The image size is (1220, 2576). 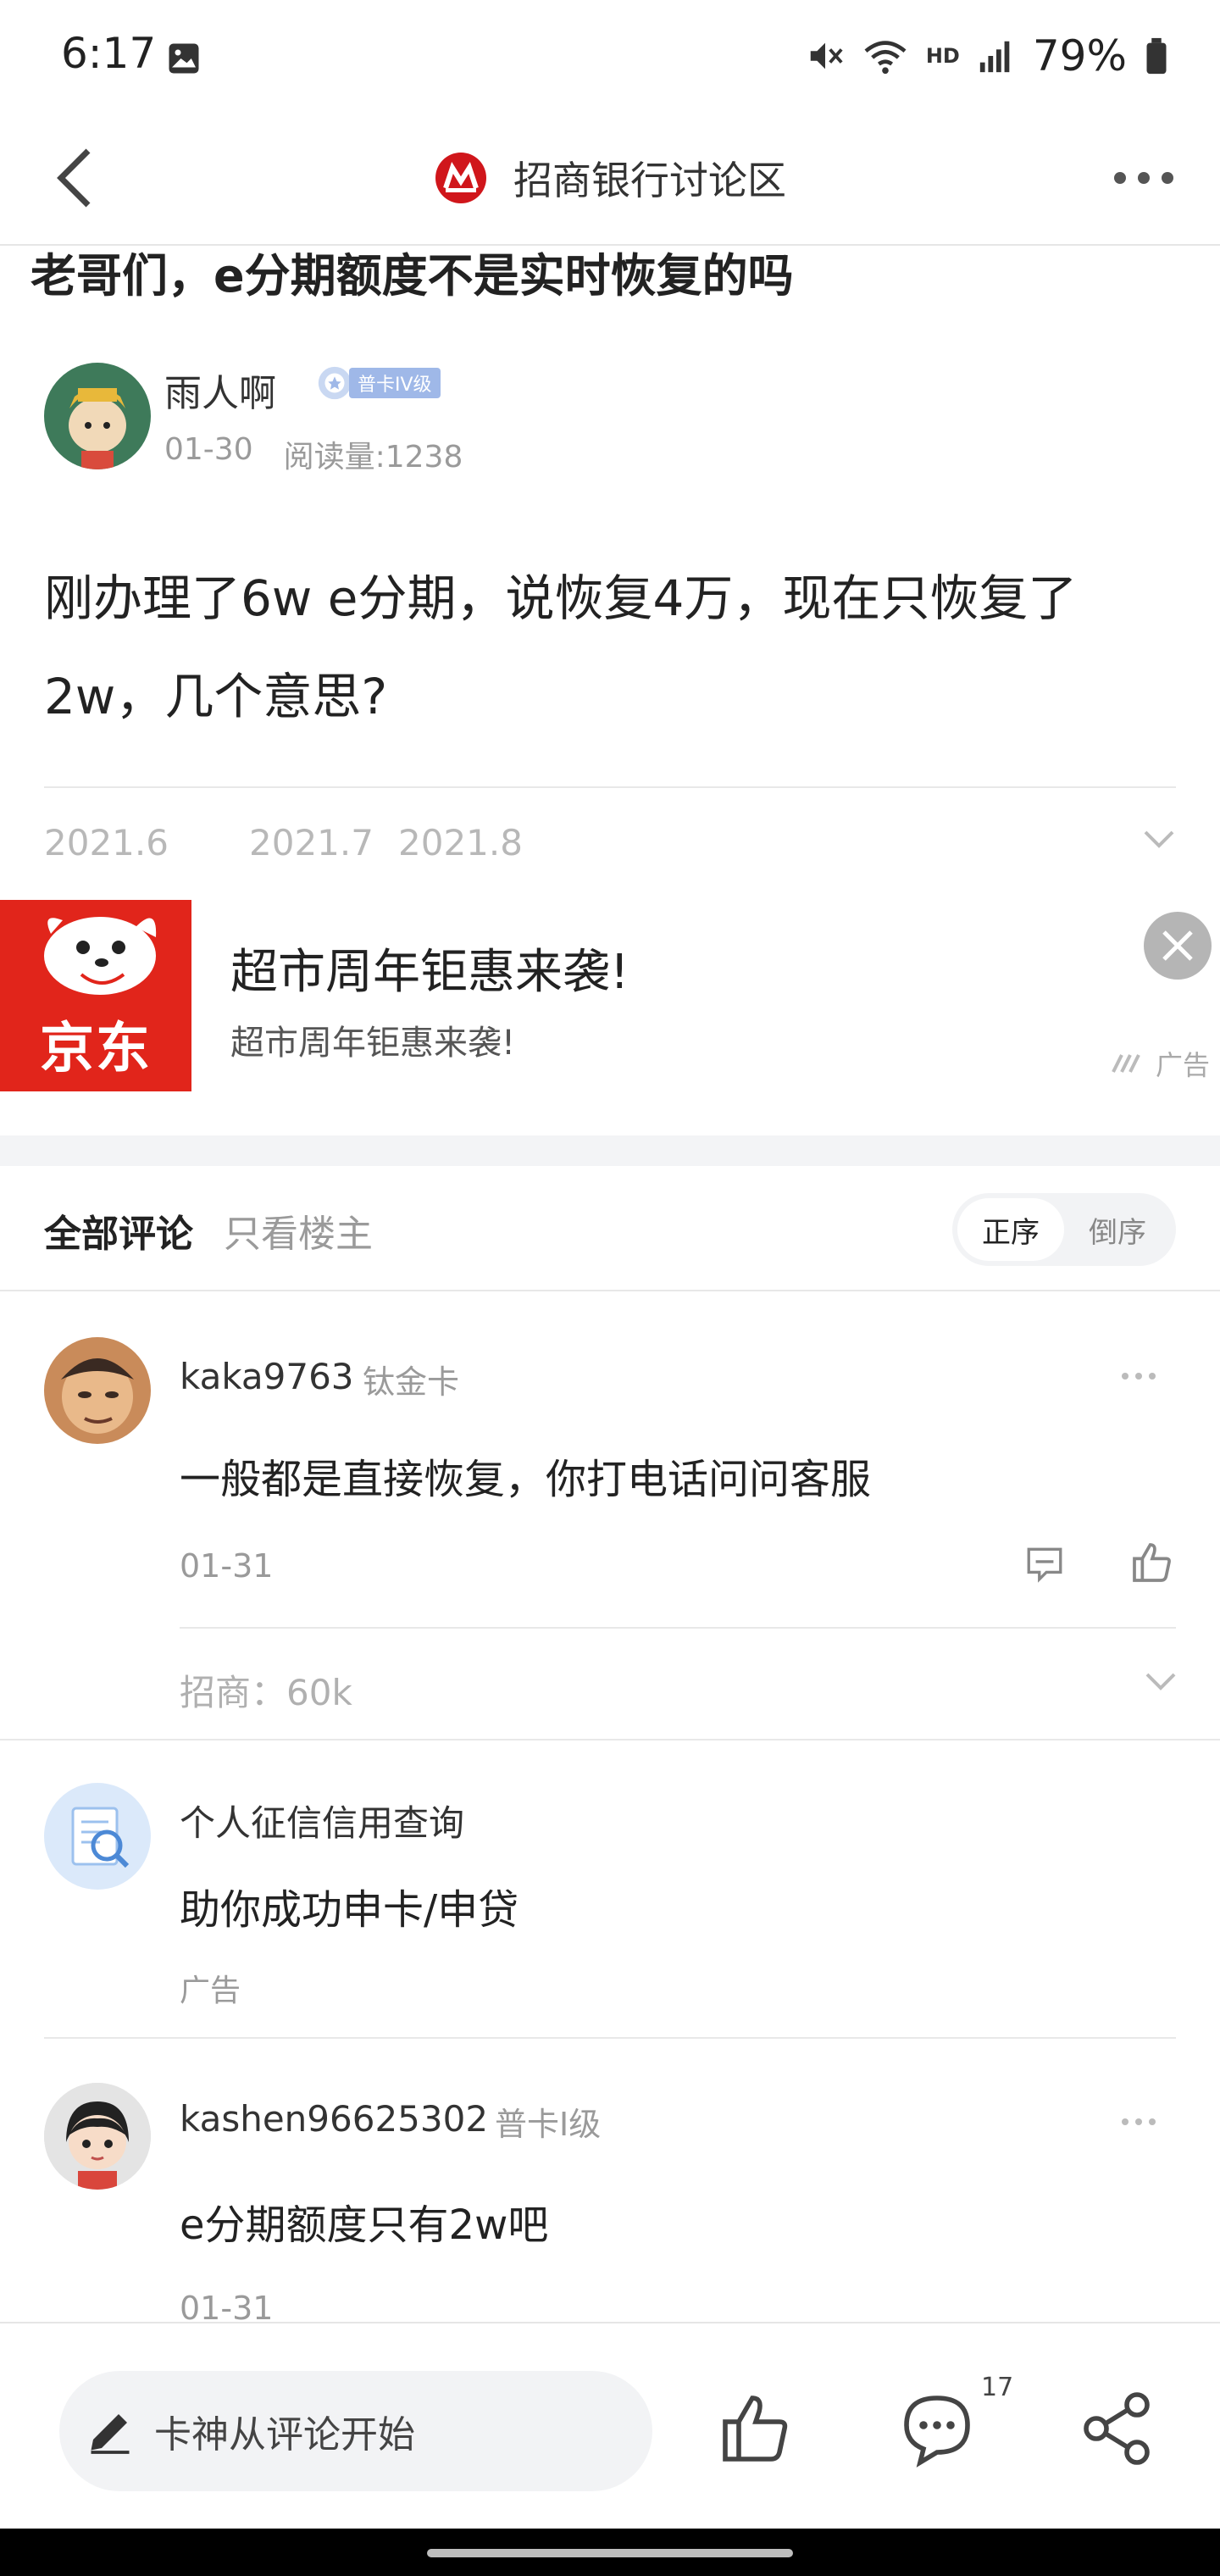 I want to click on thumbs-up-icon, so click(x=1152, y=1562).